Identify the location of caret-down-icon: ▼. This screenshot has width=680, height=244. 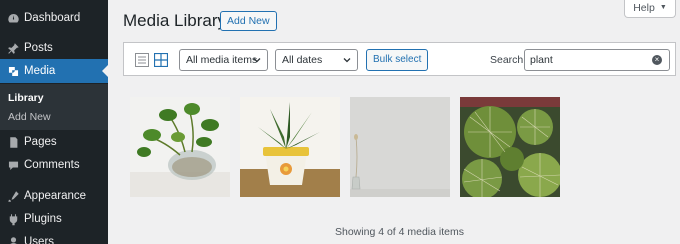
(663, 7).